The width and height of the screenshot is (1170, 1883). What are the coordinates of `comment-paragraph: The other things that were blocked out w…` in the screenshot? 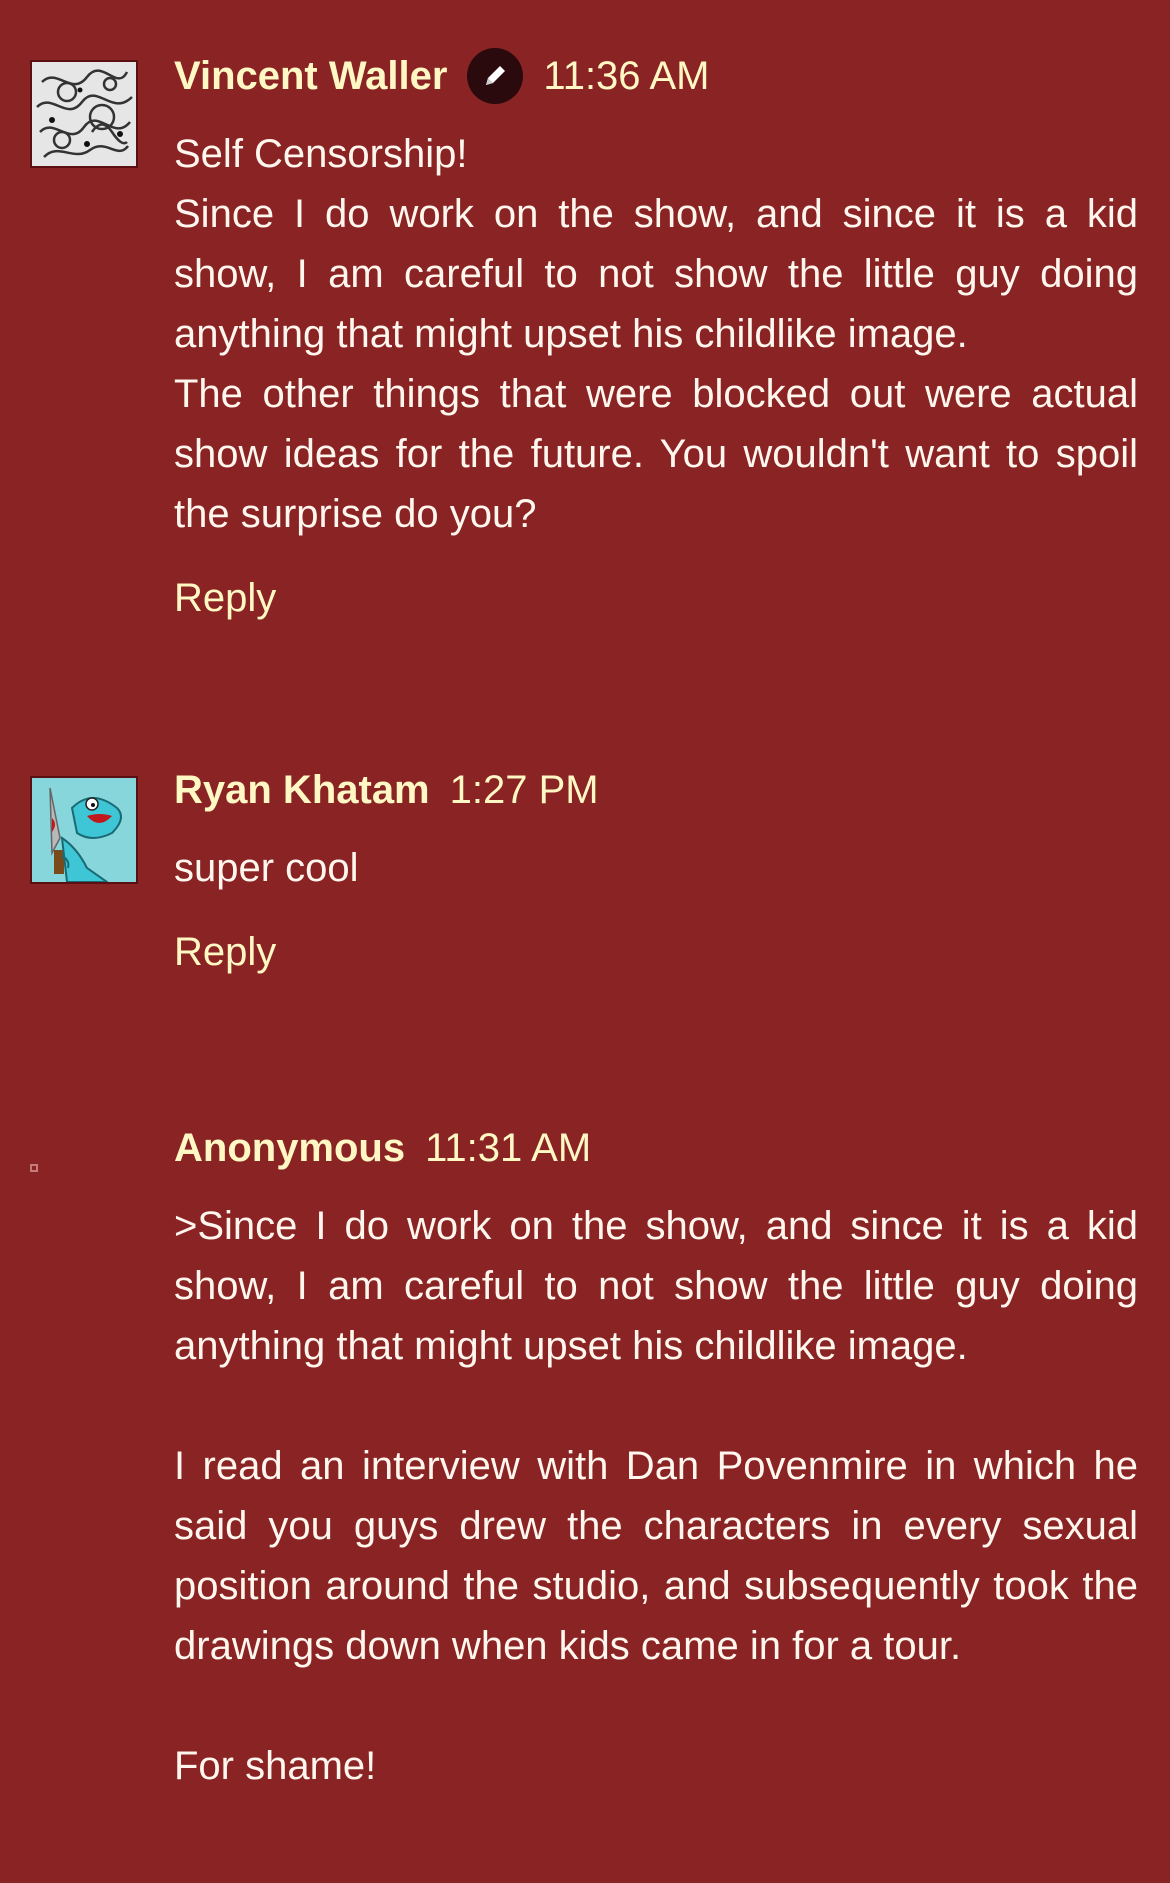 It's located at (656, 454).